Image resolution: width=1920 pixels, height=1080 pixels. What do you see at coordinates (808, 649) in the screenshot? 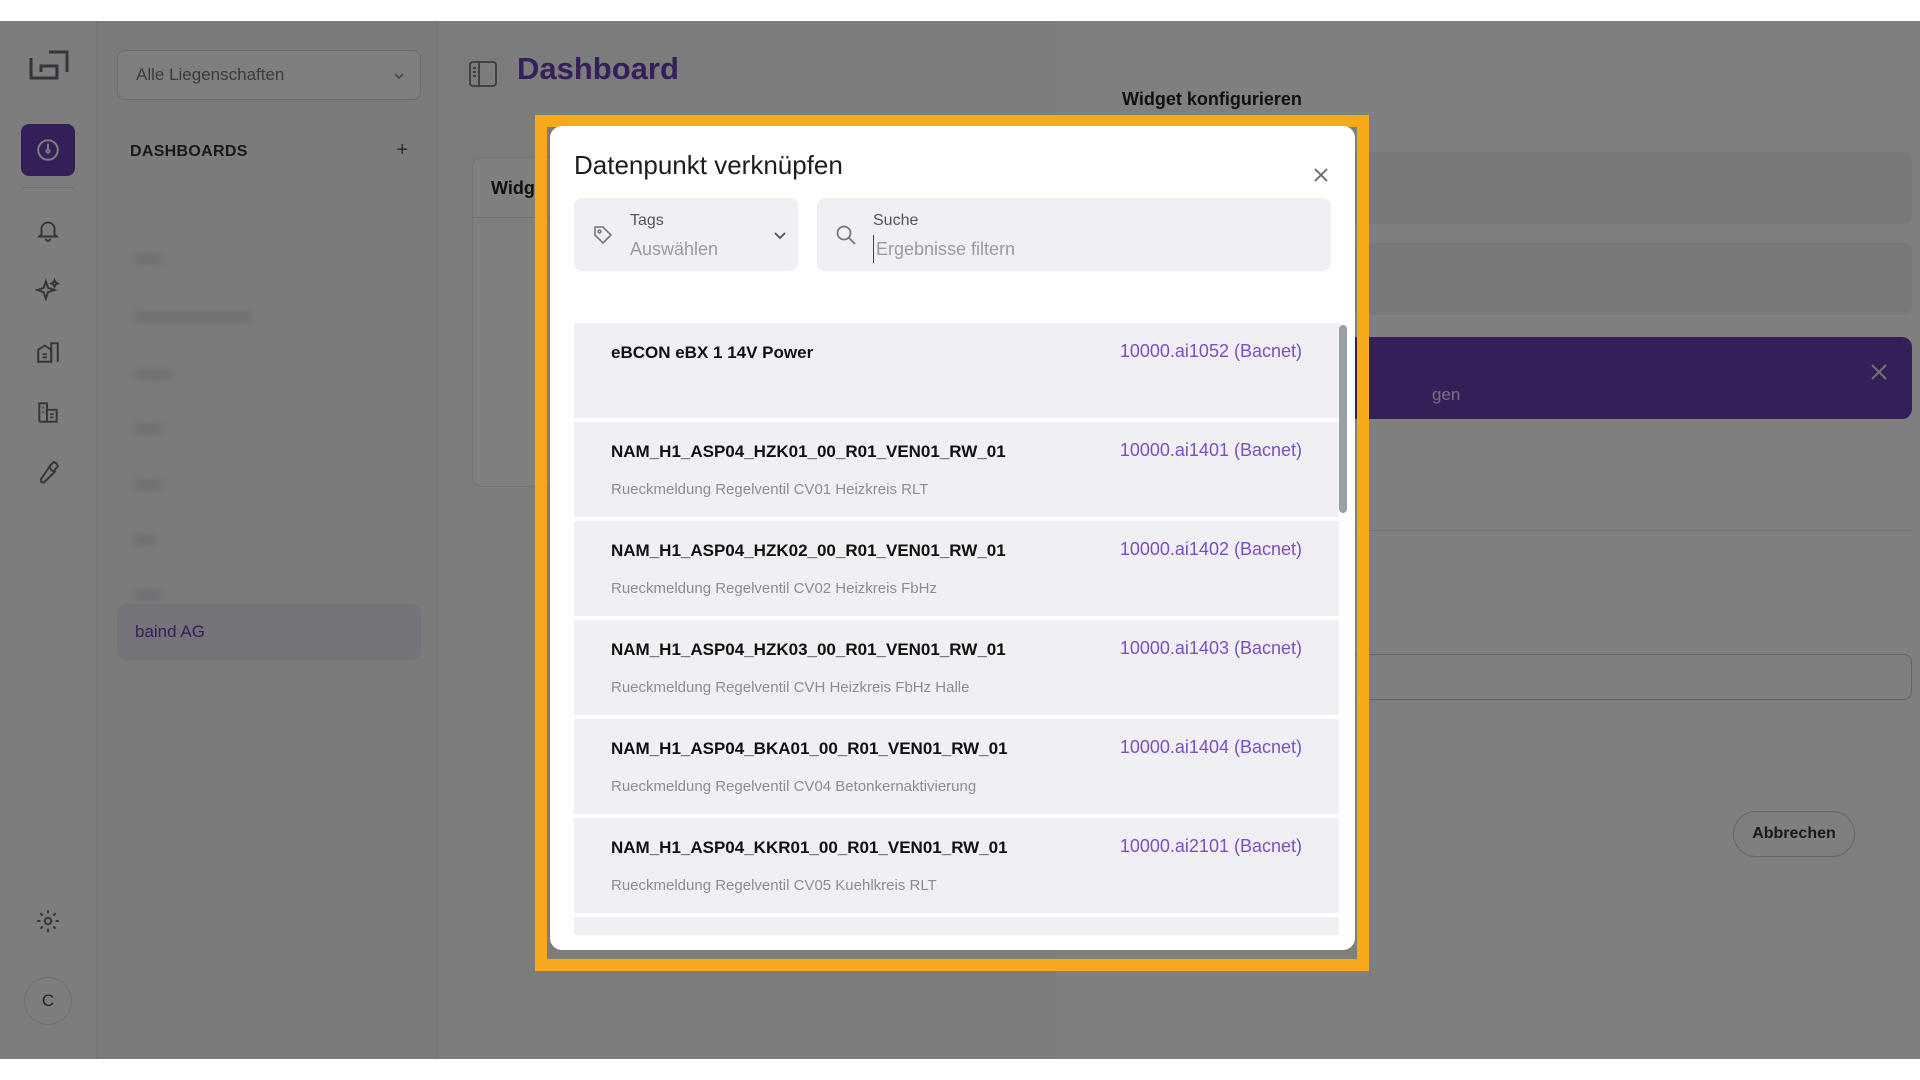
I see `datapoint-name: NAM_H1_ASP04_HZK03_00_R01_VEN01_RW_01` at bounding box center [808, 649].